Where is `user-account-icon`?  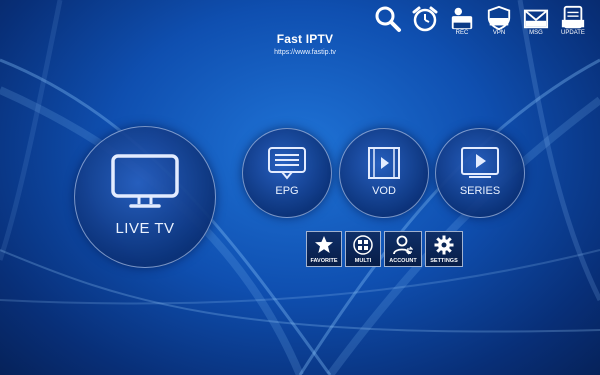 user-account-icon is located at coordinates (403, 245).